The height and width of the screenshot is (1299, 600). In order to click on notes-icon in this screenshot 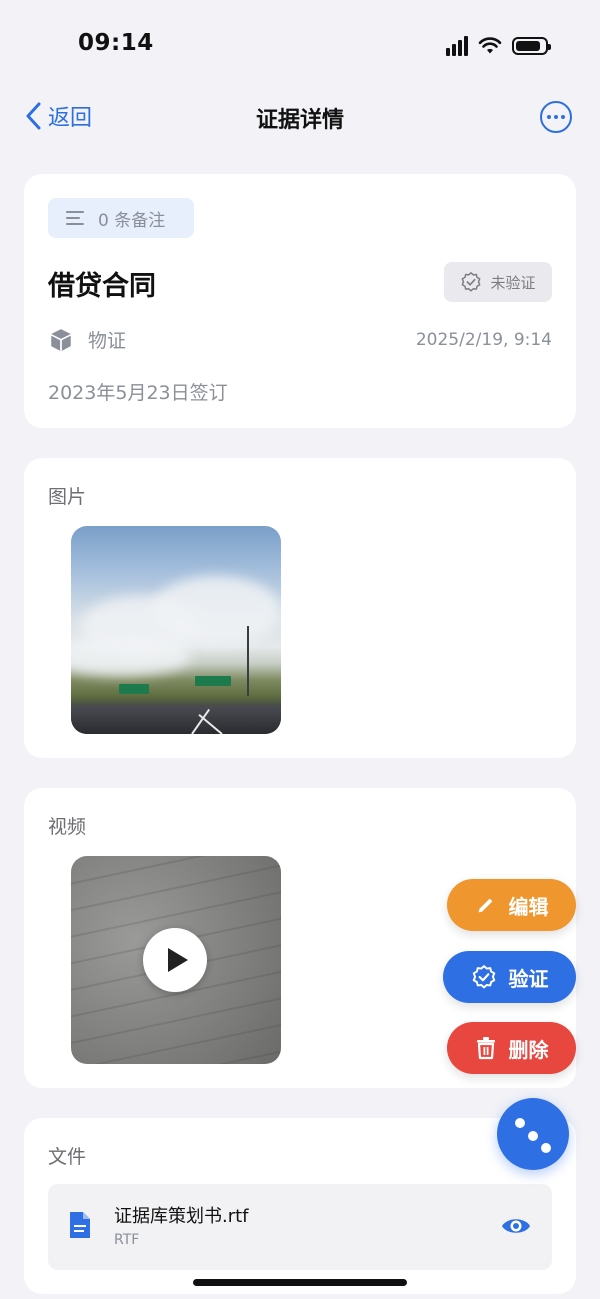, I will do `click(75, 218)`.